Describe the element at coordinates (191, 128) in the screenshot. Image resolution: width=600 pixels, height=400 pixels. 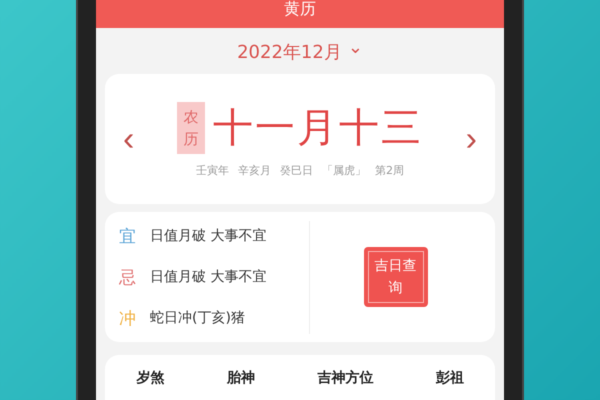
I see `lunar-tag: 农历` at that location.